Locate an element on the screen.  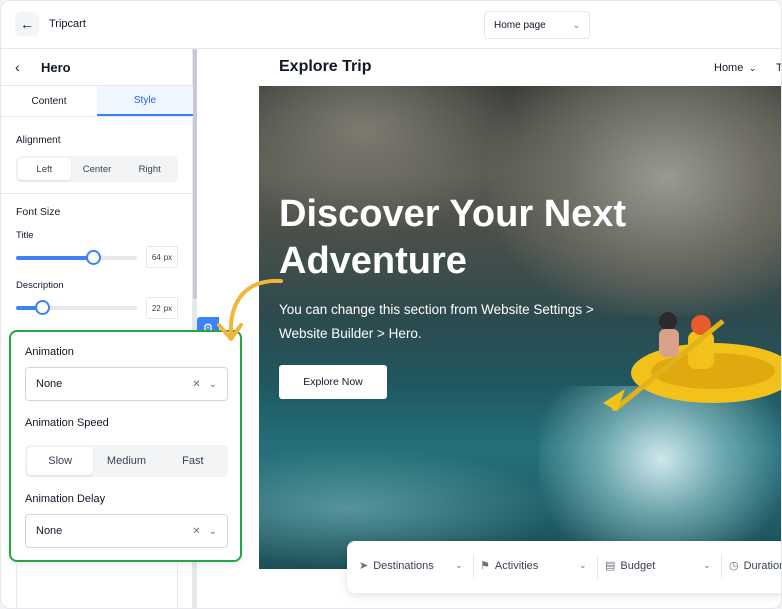
site-brand: Explore Trip is located at coordinates (325, 66).